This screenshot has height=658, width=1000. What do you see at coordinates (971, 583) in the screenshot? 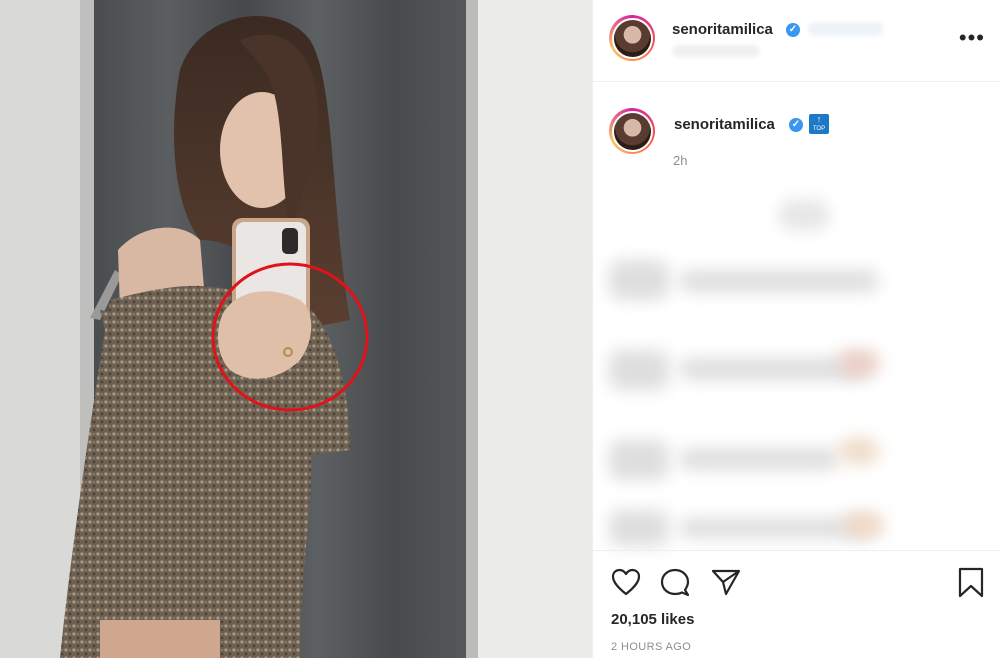
I see `bookmark-icon` at bounding box center [971, 583].